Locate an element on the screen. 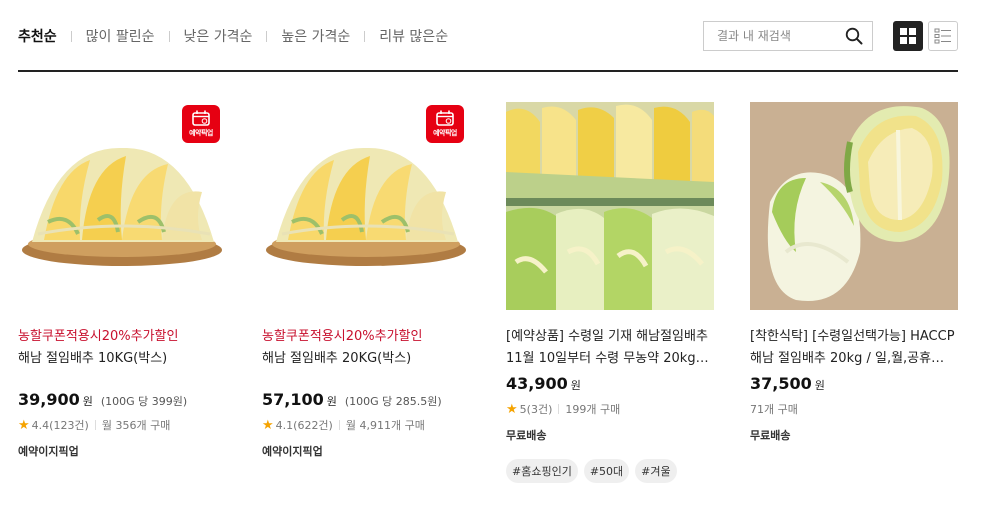 This screenshot has height=508, width=992. grid-view-icon is located at coordinates (908, 36).